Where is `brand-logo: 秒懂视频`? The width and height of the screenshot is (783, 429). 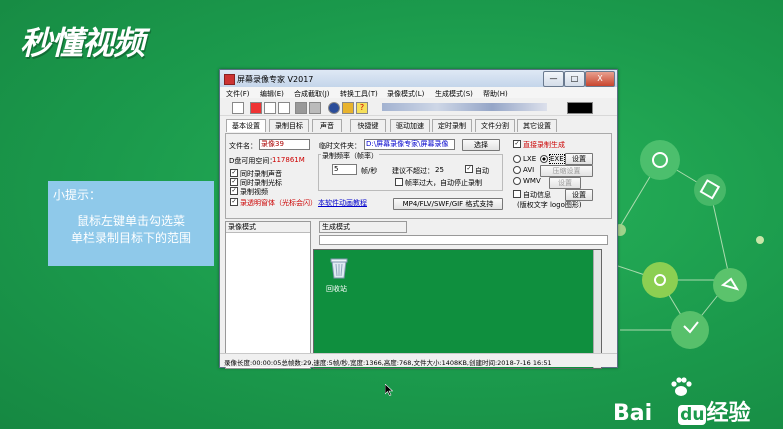
brand-logo: 秒懂视频 is located at coordinates (82, 43).